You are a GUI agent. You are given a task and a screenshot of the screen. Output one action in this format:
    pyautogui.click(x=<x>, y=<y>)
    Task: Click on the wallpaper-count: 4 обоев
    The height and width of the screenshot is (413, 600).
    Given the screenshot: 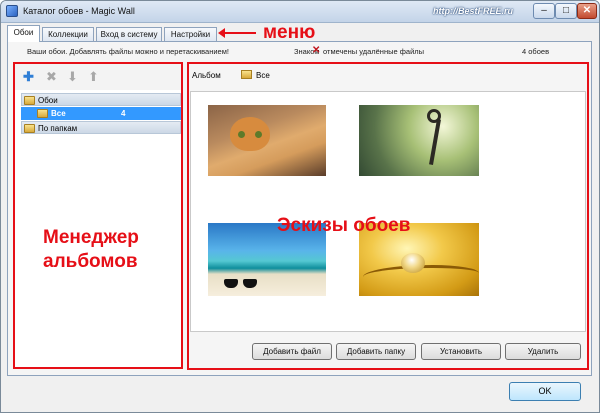 What is the action you would take?
    pyautogui.click(x=536, y=51)
    